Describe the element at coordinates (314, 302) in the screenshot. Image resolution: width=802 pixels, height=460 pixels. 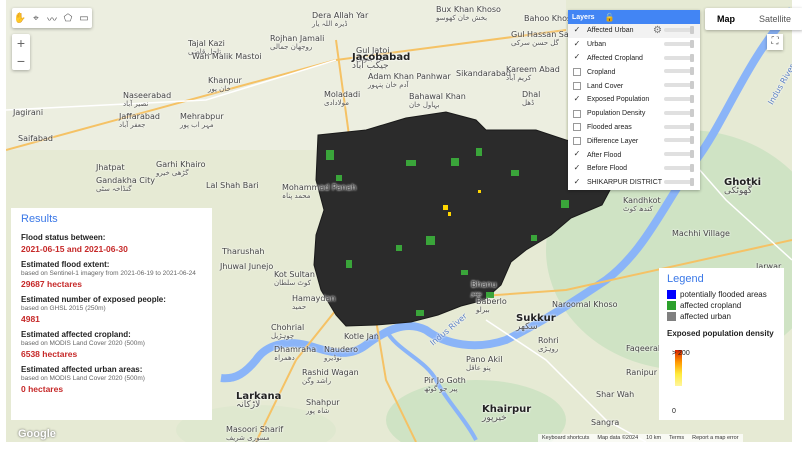
I see `place-hamaydan: Hamaydan حمید` at that location.